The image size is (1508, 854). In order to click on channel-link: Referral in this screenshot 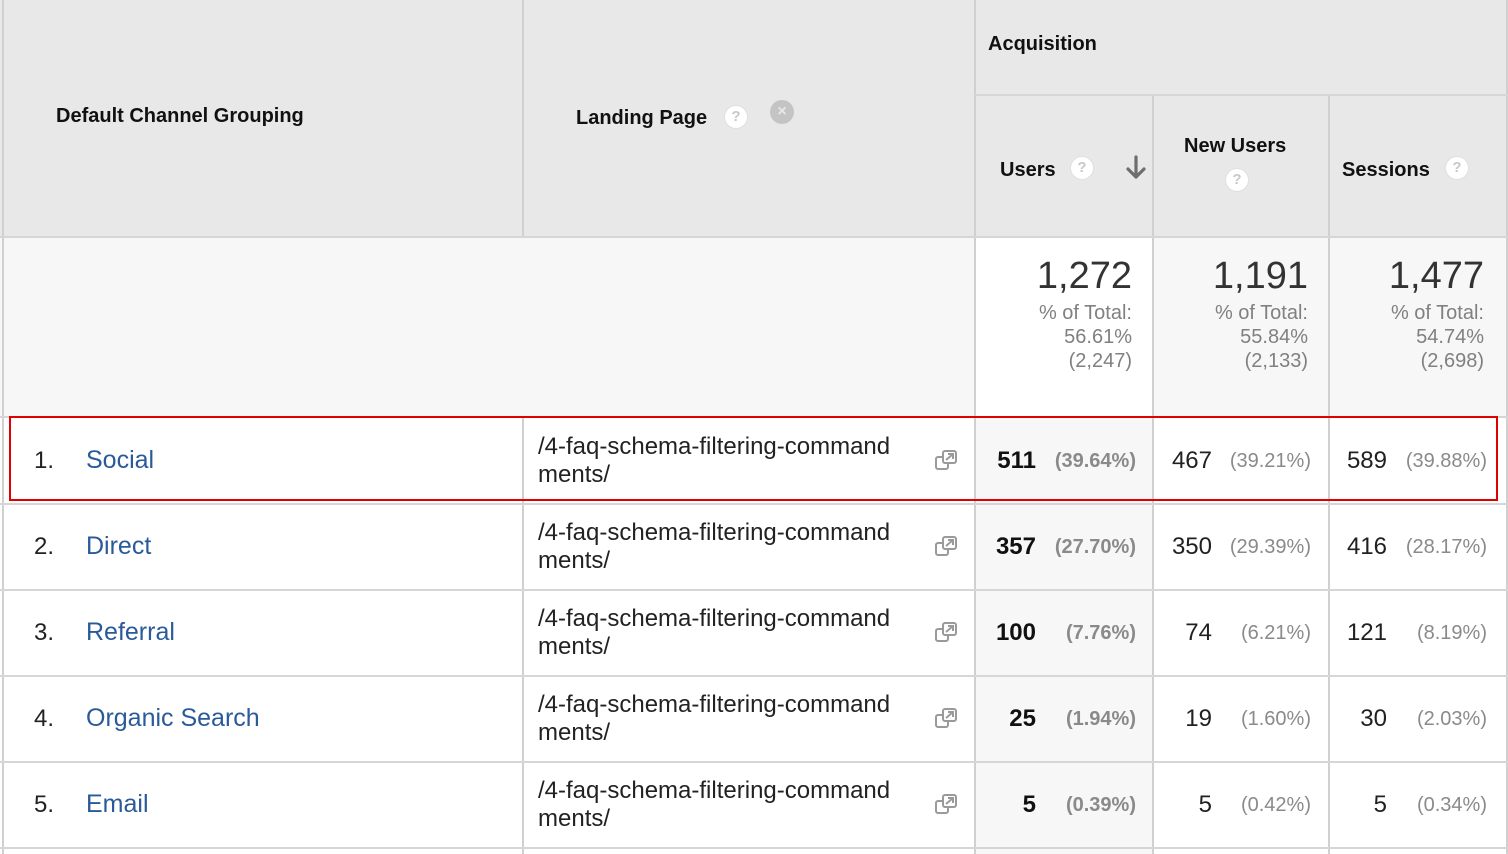, I will do `click(130, 632)`.